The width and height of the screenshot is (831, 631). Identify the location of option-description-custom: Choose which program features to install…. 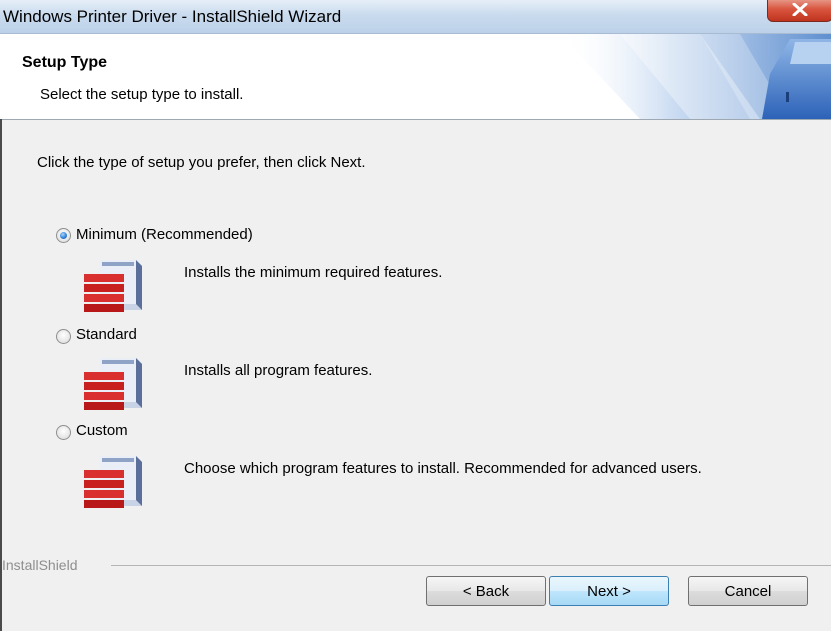
(443, 468).